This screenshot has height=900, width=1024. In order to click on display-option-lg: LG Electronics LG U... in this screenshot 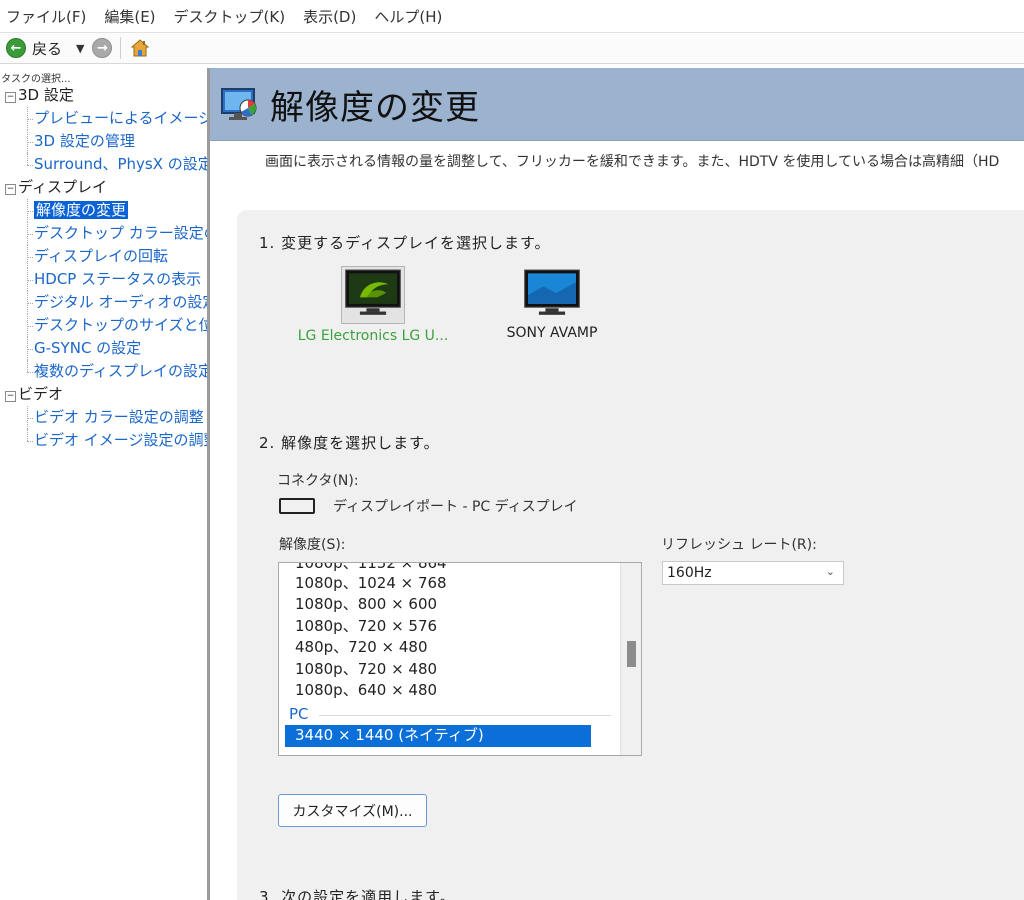, I will do `click(373, 305)`.